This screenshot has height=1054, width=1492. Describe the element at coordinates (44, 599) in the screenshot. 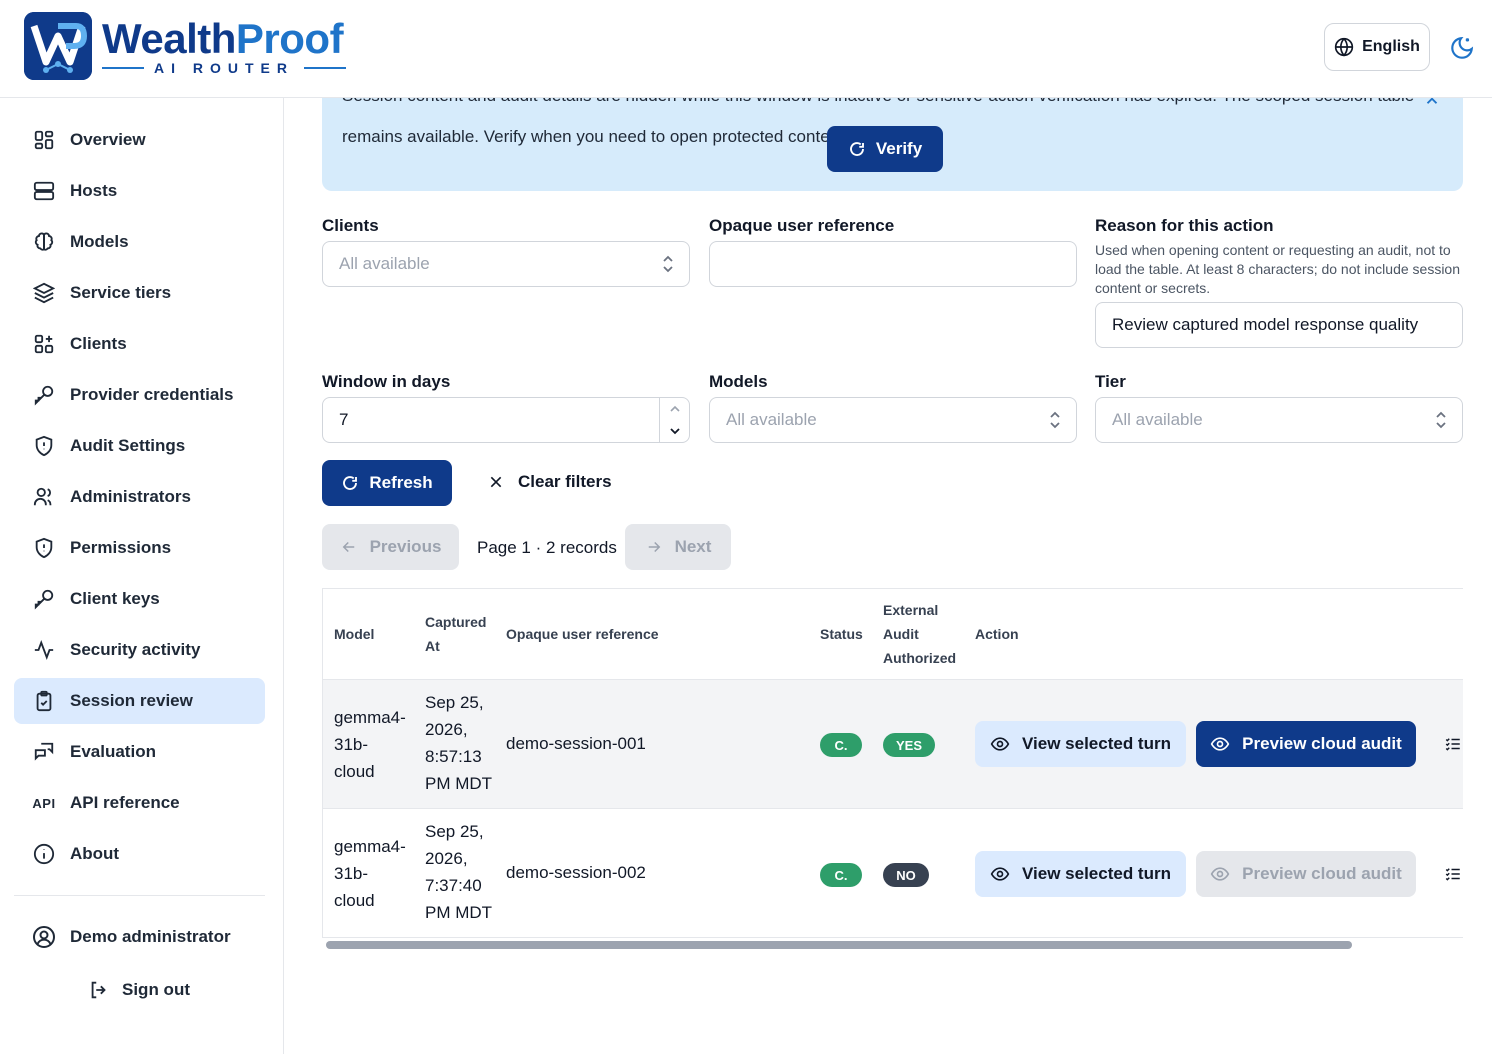

I see `key-icon` at that location.